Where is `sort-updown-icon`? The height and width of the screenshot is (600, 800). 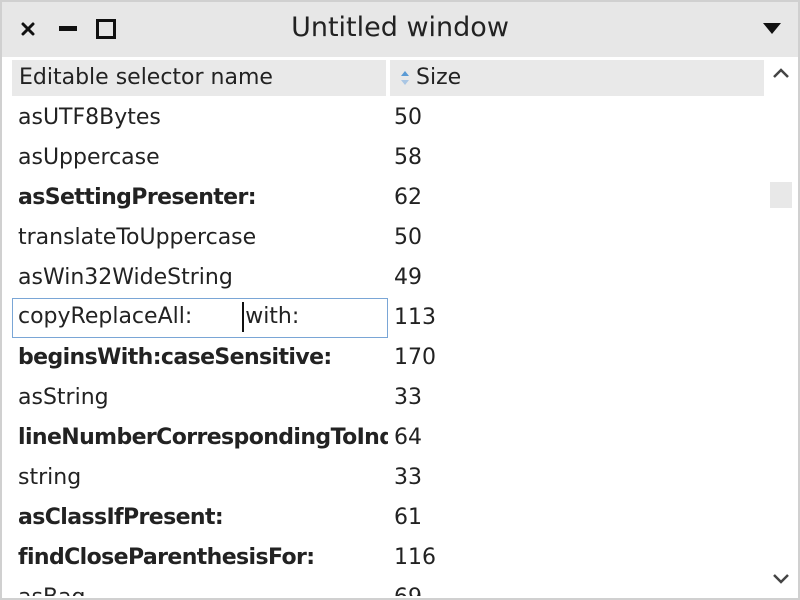 sort-updown-icon is located at coordinates (405, 78).